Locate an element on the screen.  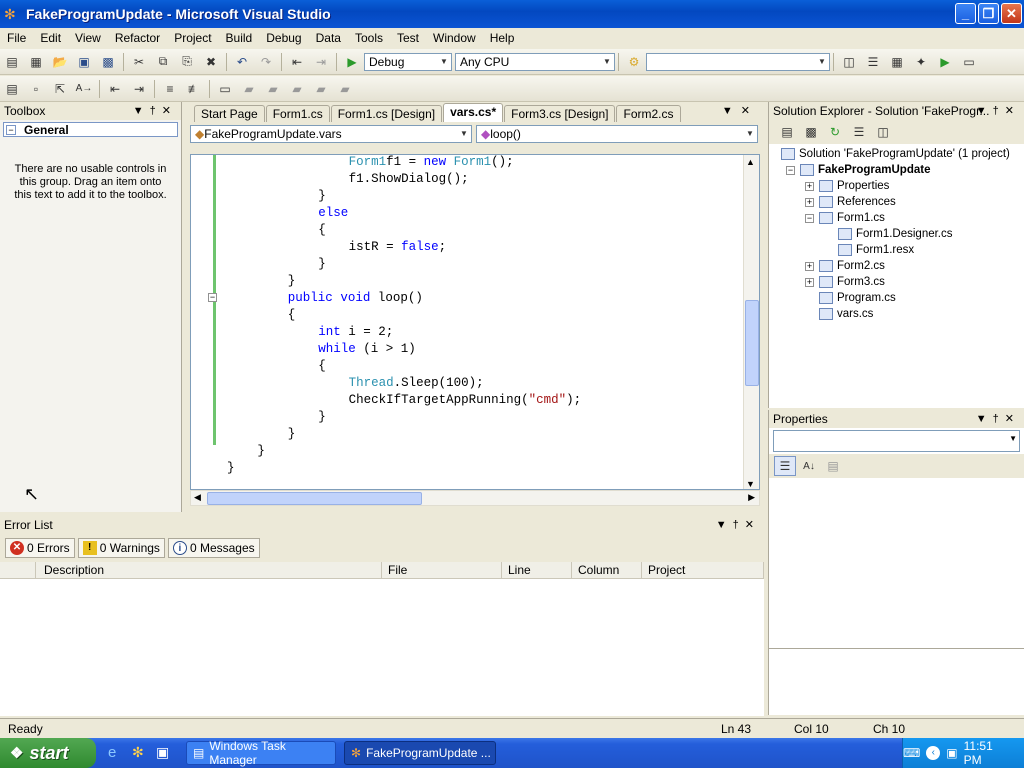
tree-item: vars.cs is located at coordinates (846, 314).